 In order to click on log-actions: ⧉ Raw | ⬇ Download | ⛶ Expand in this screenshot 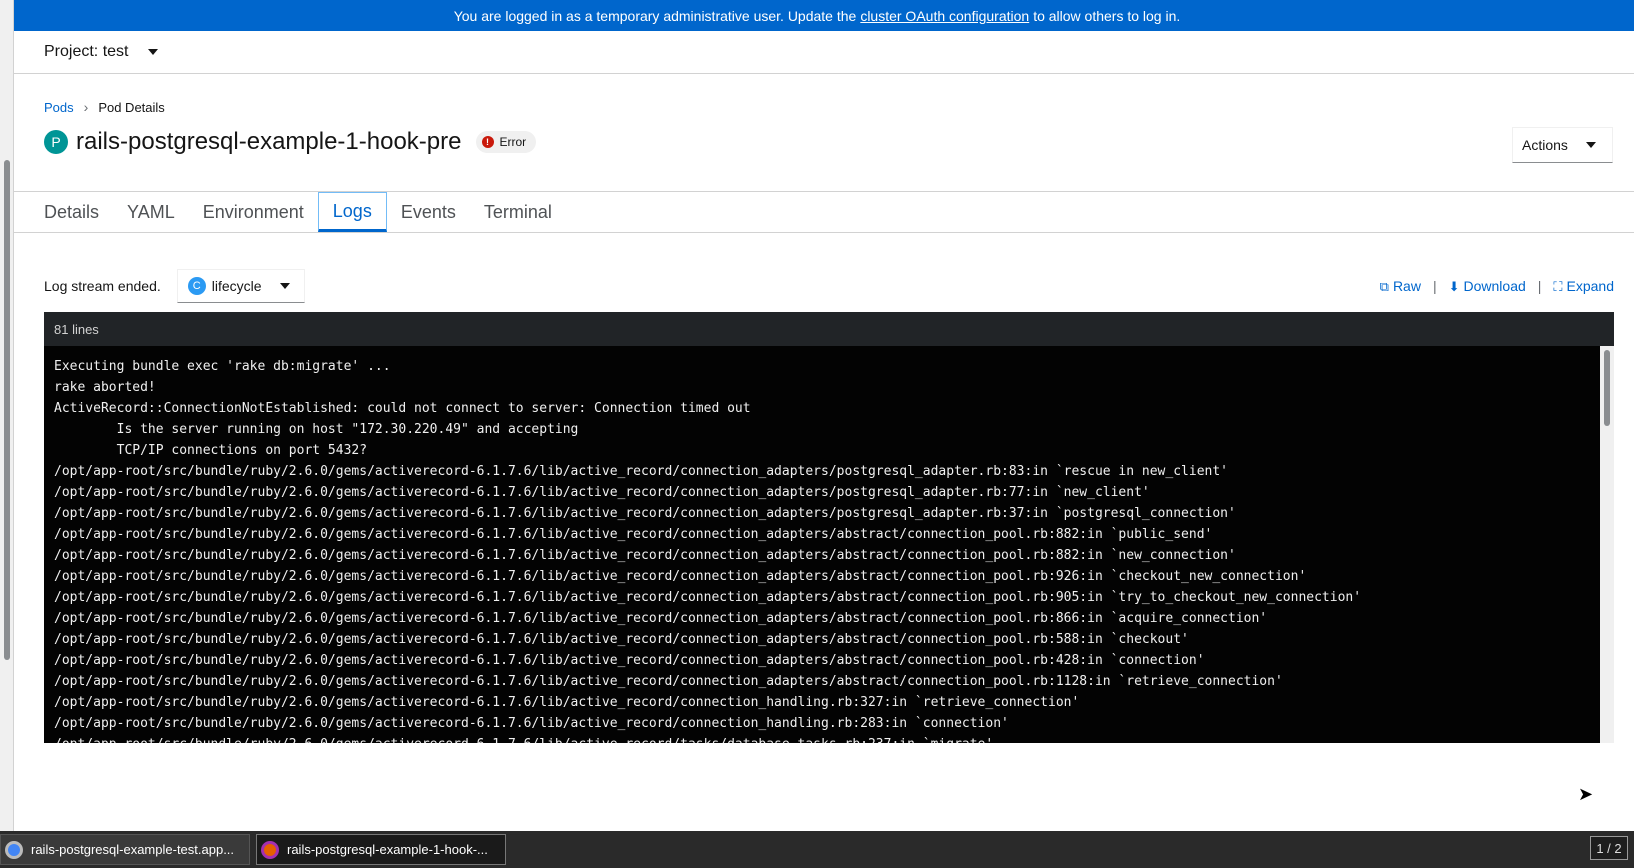, I will do `click(1497, 286)`.